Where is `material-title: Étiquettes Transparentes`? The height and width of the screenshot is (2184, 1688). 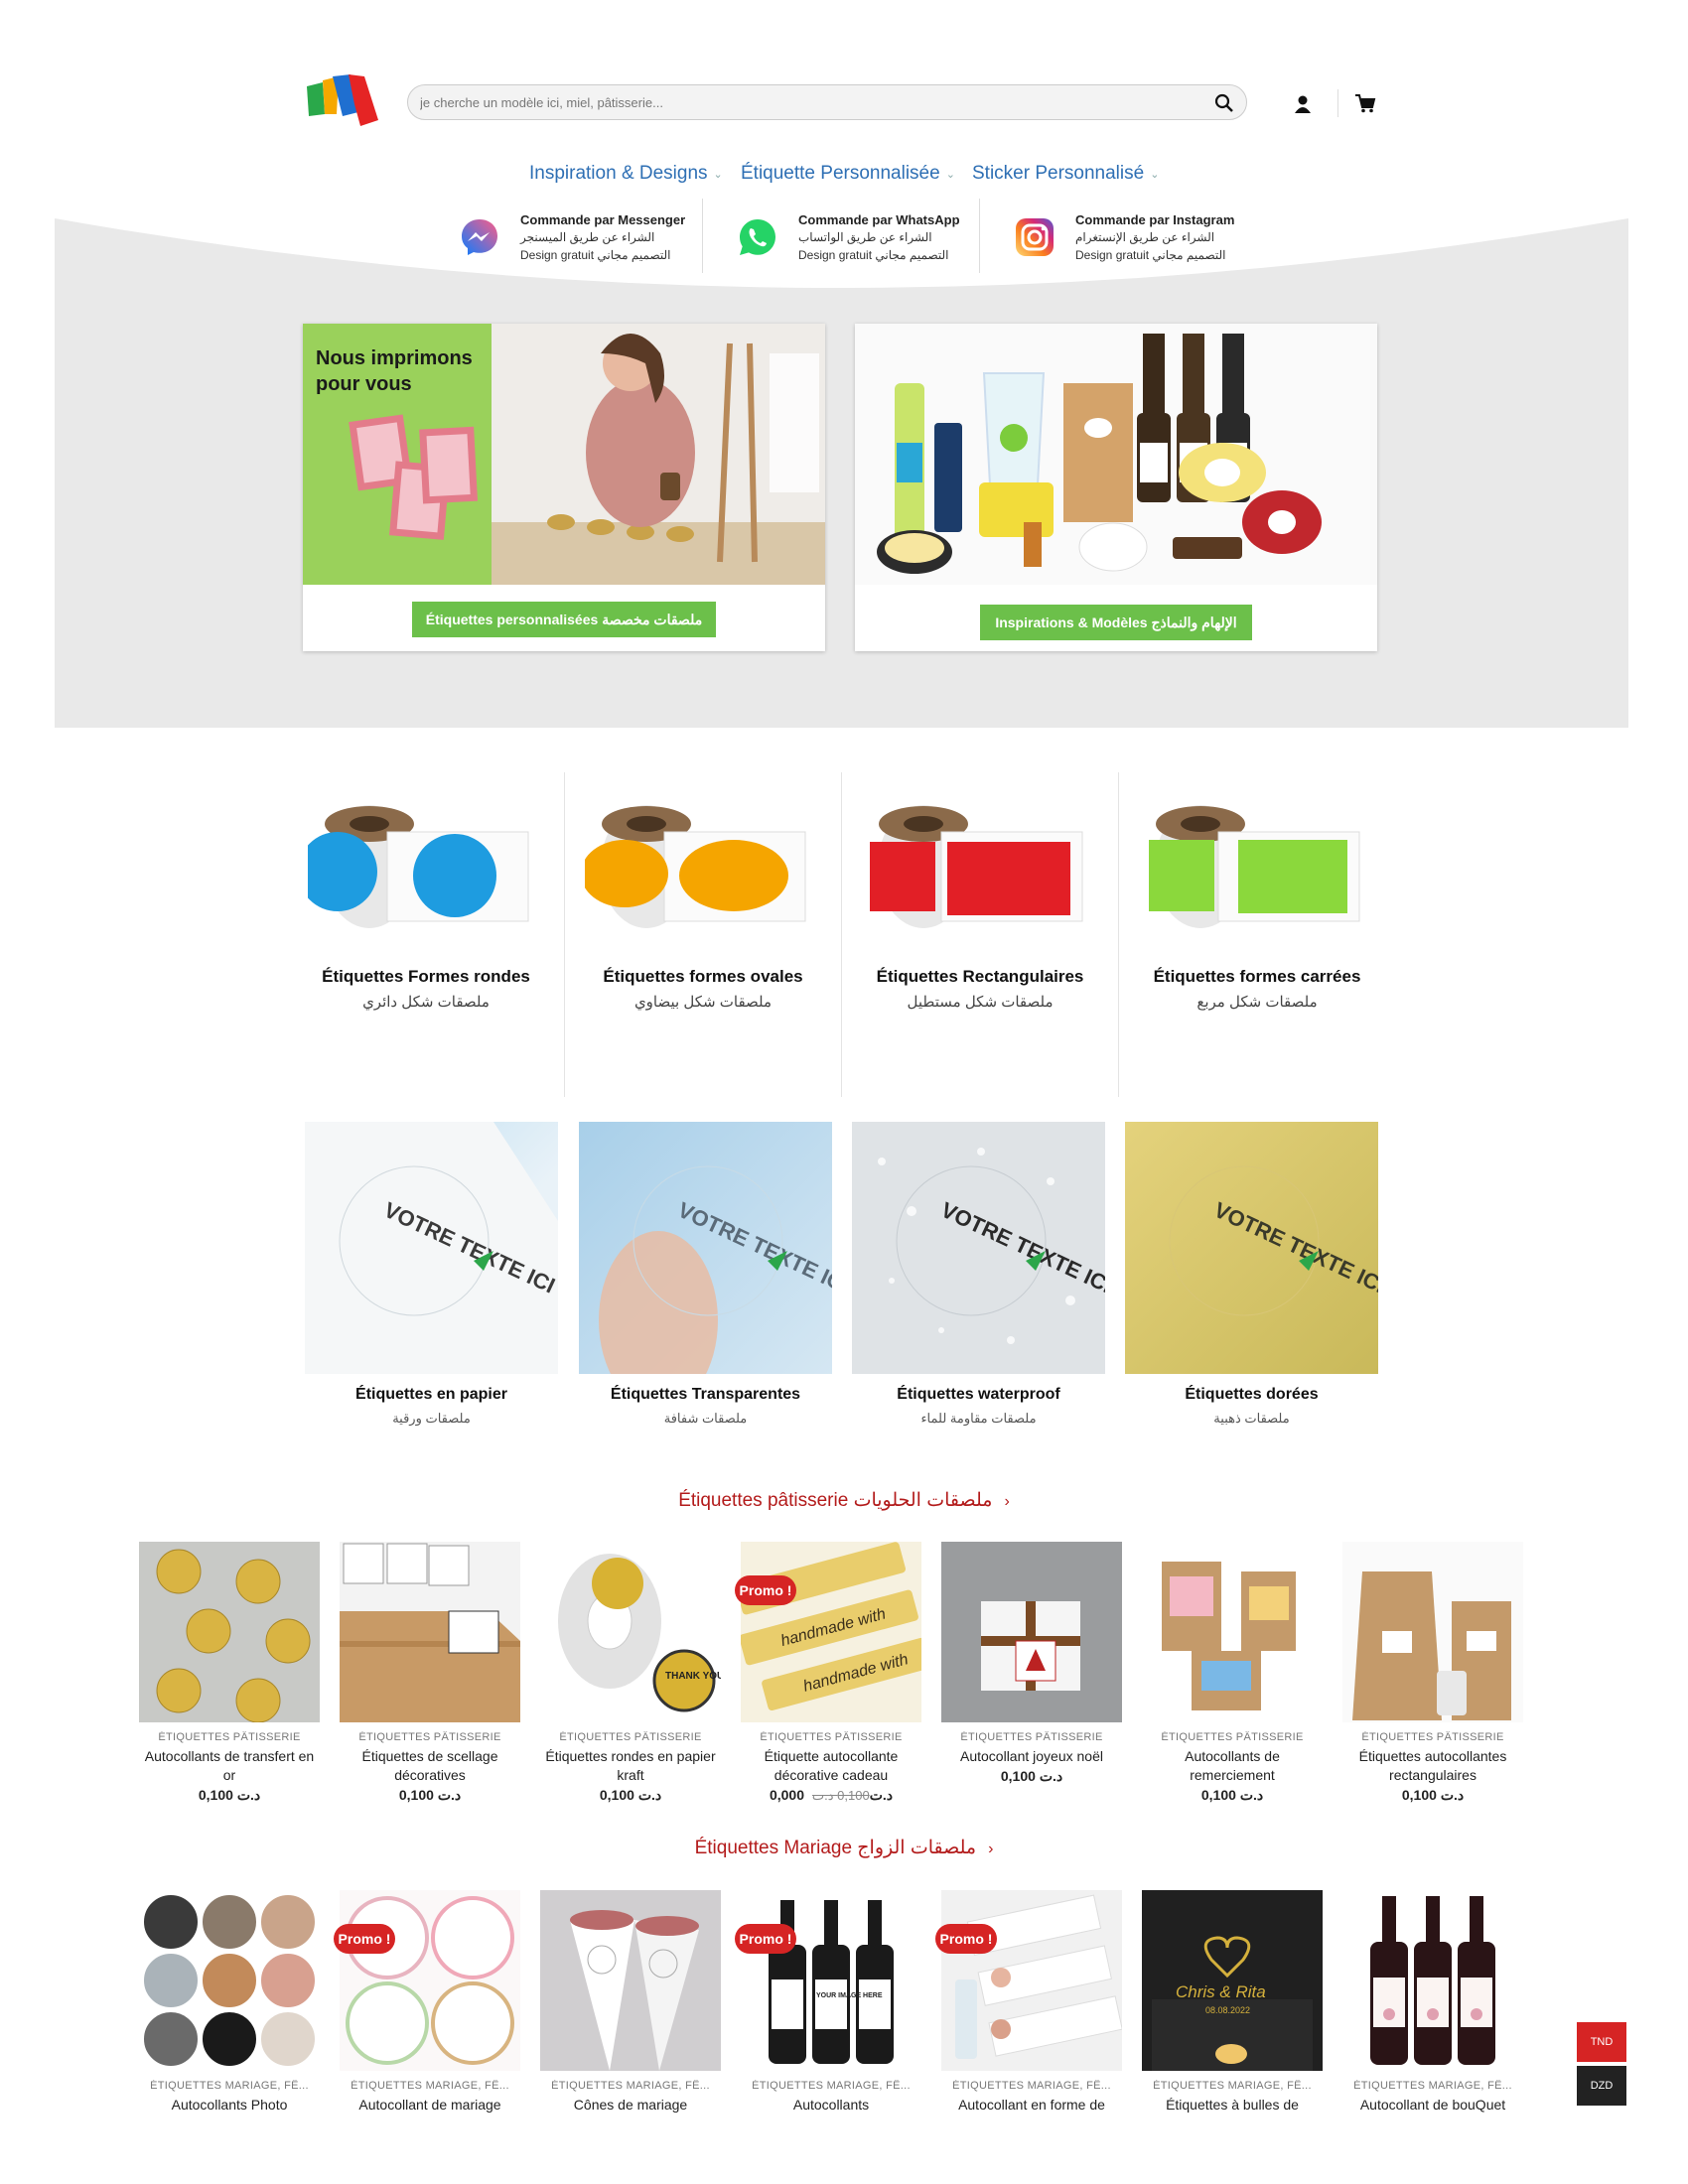 material-title: Étiquettes Transparentes is located at coordinates (705, 1394).